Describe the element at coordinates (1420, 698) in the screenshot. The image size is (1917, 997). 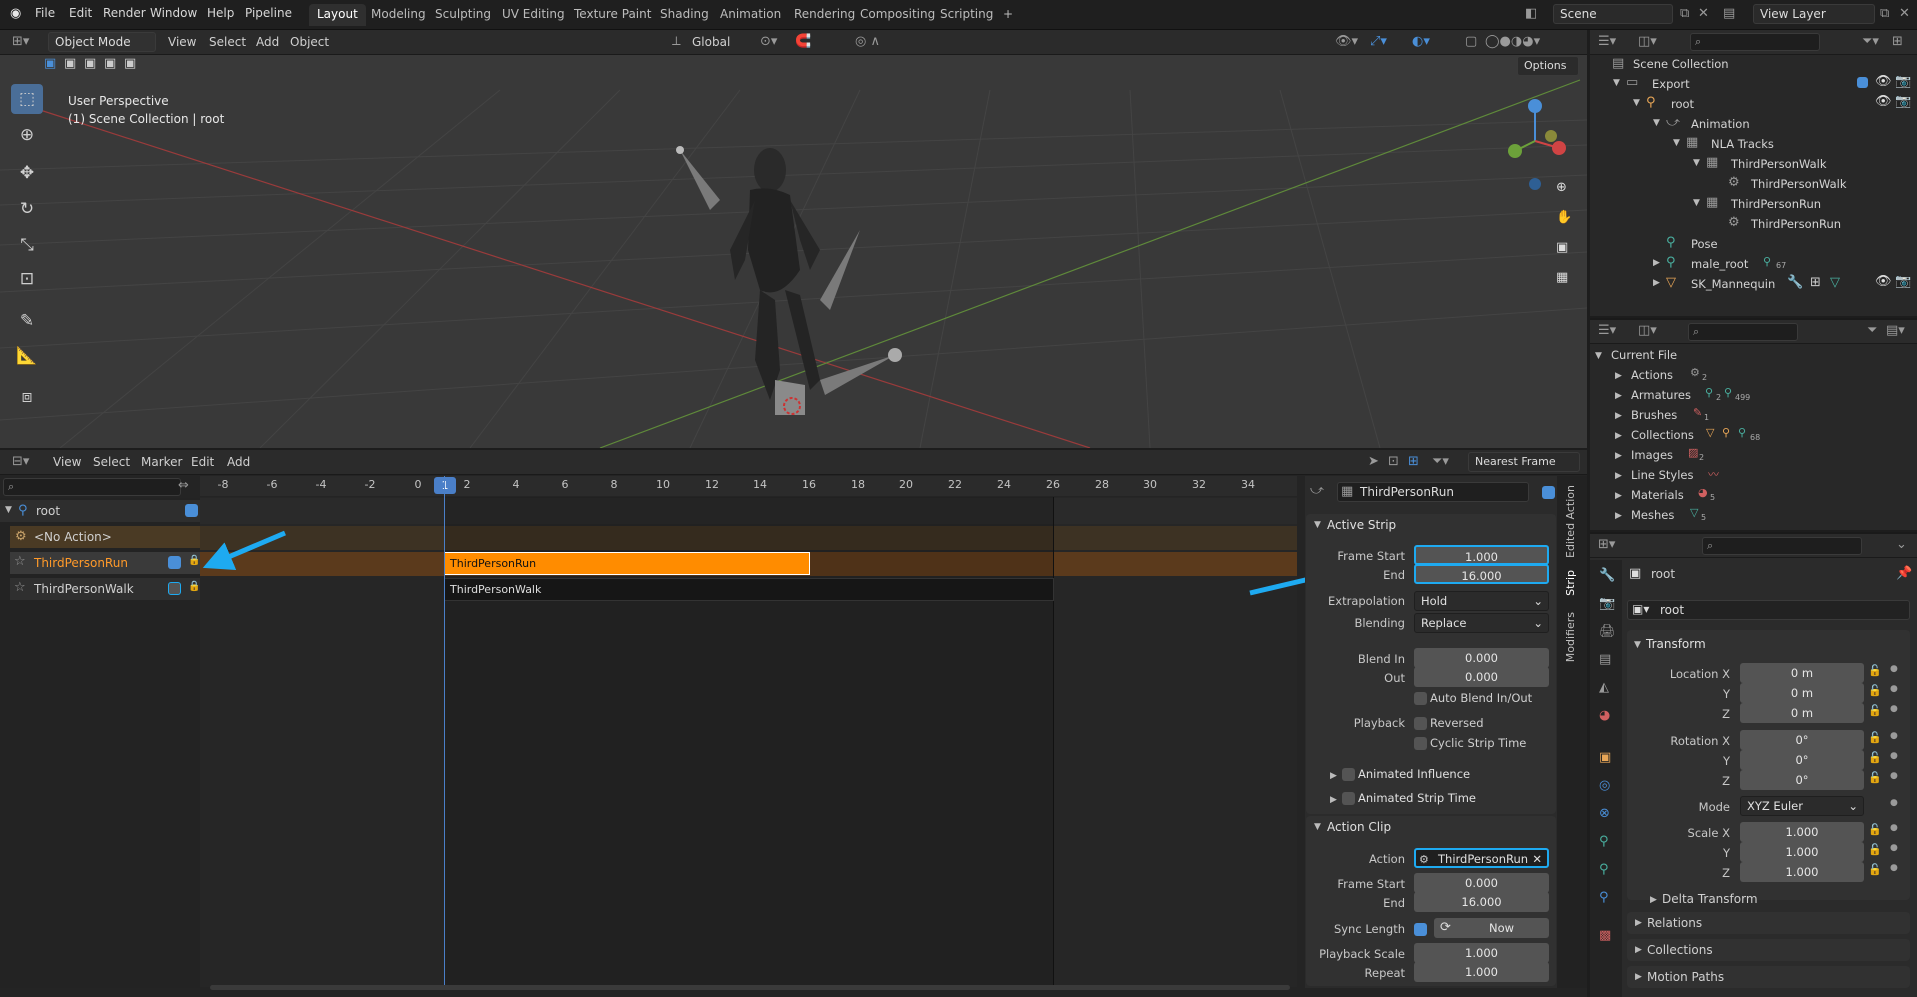
I see `auto-blend-checkbox` at that location.